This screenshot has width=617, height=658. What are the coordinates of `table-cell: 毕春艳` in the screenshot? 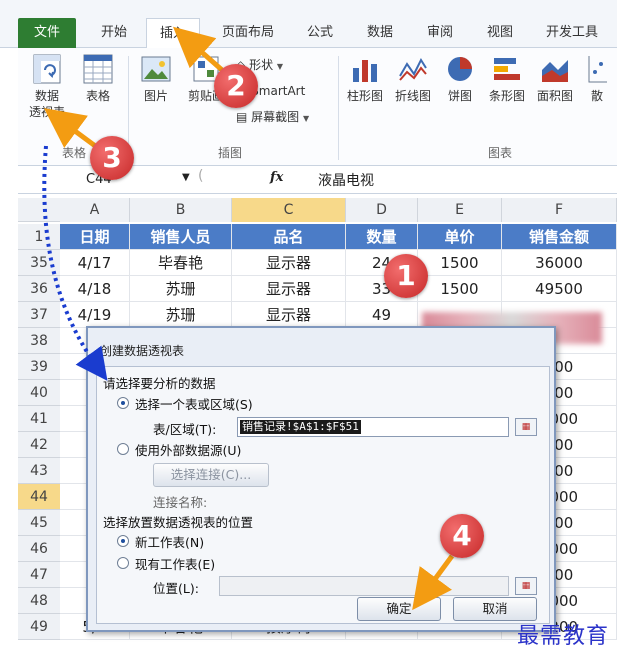 It's located at (181, 263).